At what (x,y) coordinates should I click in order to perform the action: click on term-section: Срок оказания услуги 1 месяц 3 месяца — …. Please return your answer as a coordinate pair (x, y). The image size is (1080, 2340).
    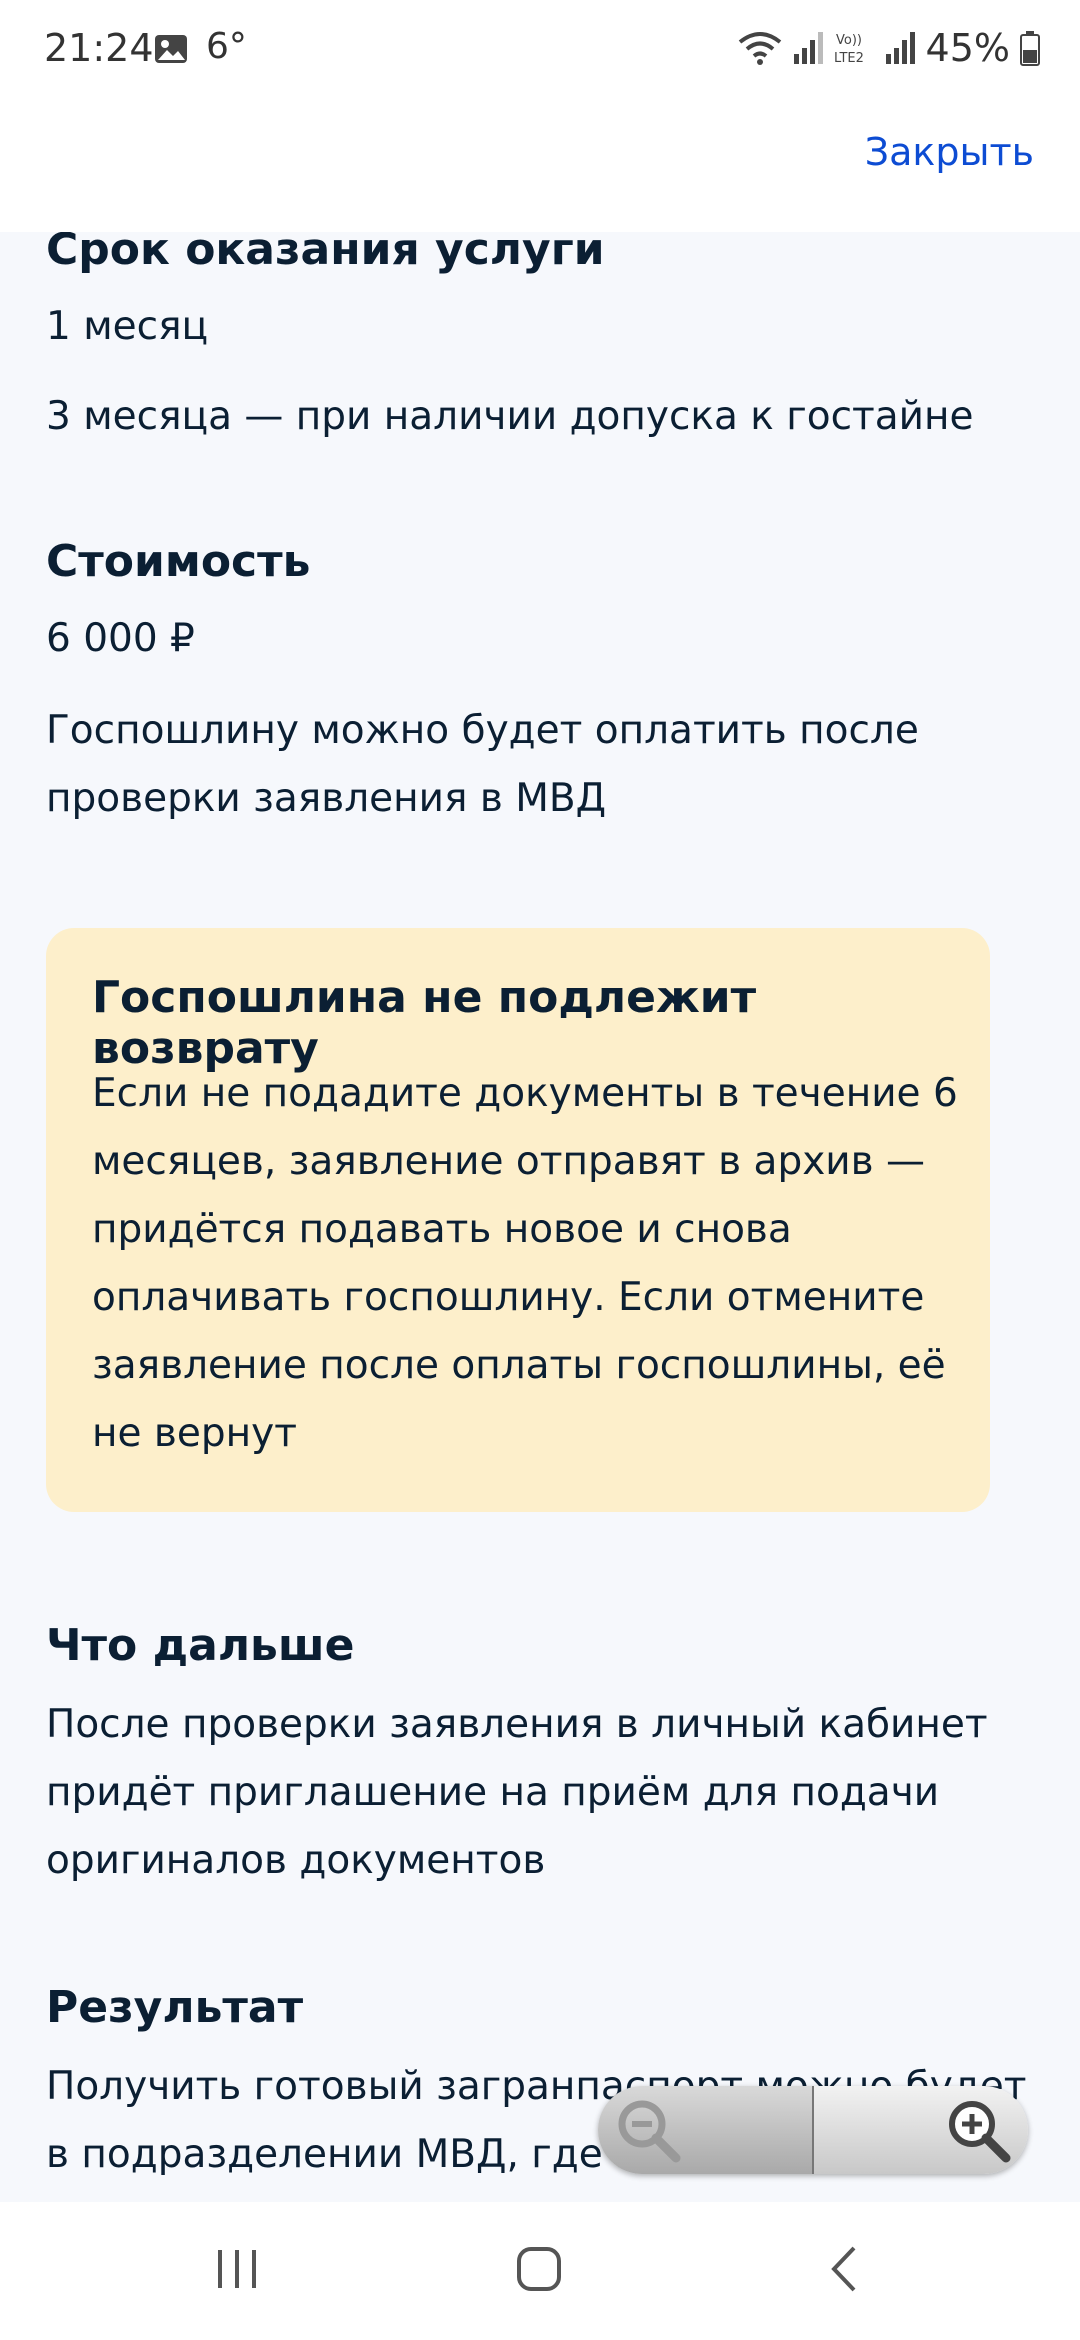
    Looking at the image, I should click on (541, 341).